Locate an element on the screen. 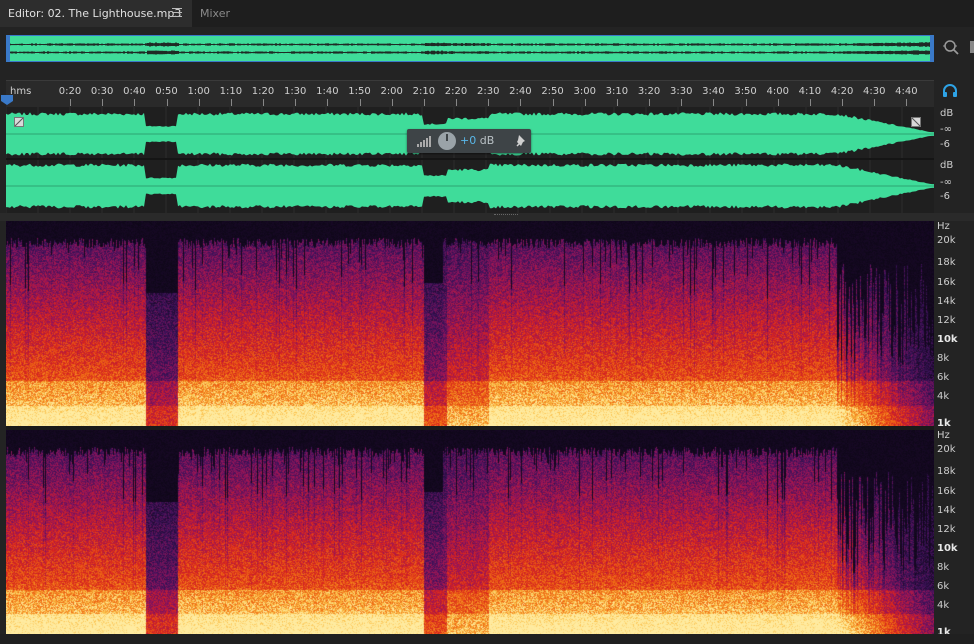 Image resolution: width=974 pixels, height=644 pixels. hz-tick-label: 6k is located at coordinates (943, 377).